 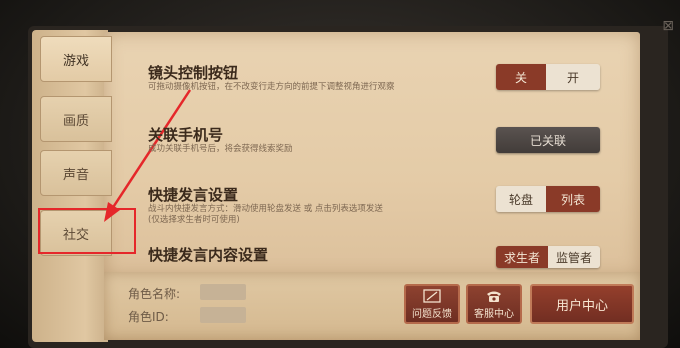 I want to click on edit-icon, so click(x=432, y=295).